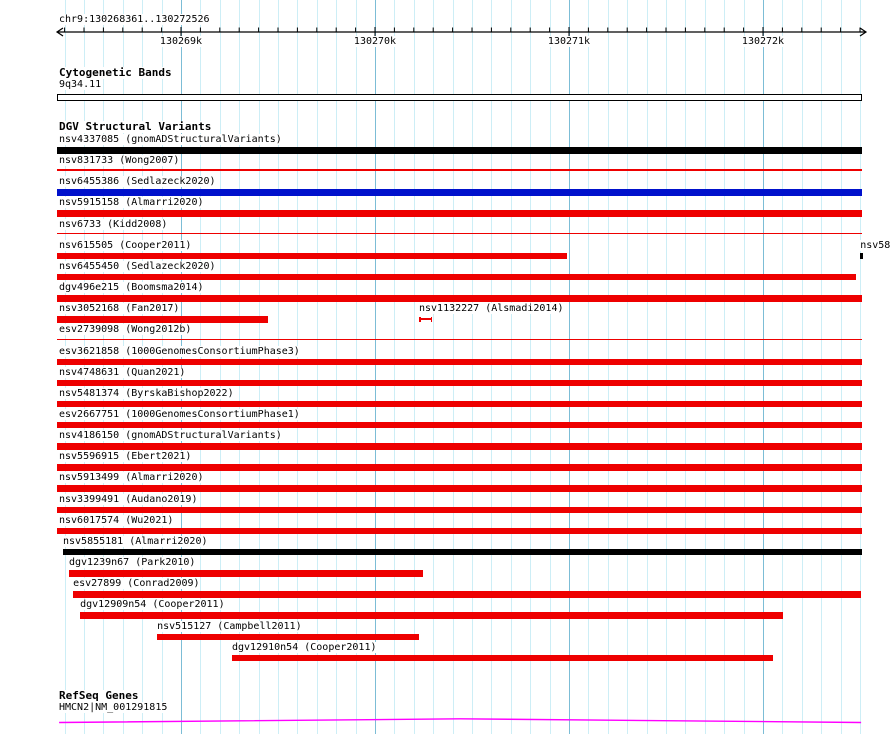  Describe the element at coordinates (569, 41) in the screenshot. I see `ruler-tick-label: 130271k` at that location.